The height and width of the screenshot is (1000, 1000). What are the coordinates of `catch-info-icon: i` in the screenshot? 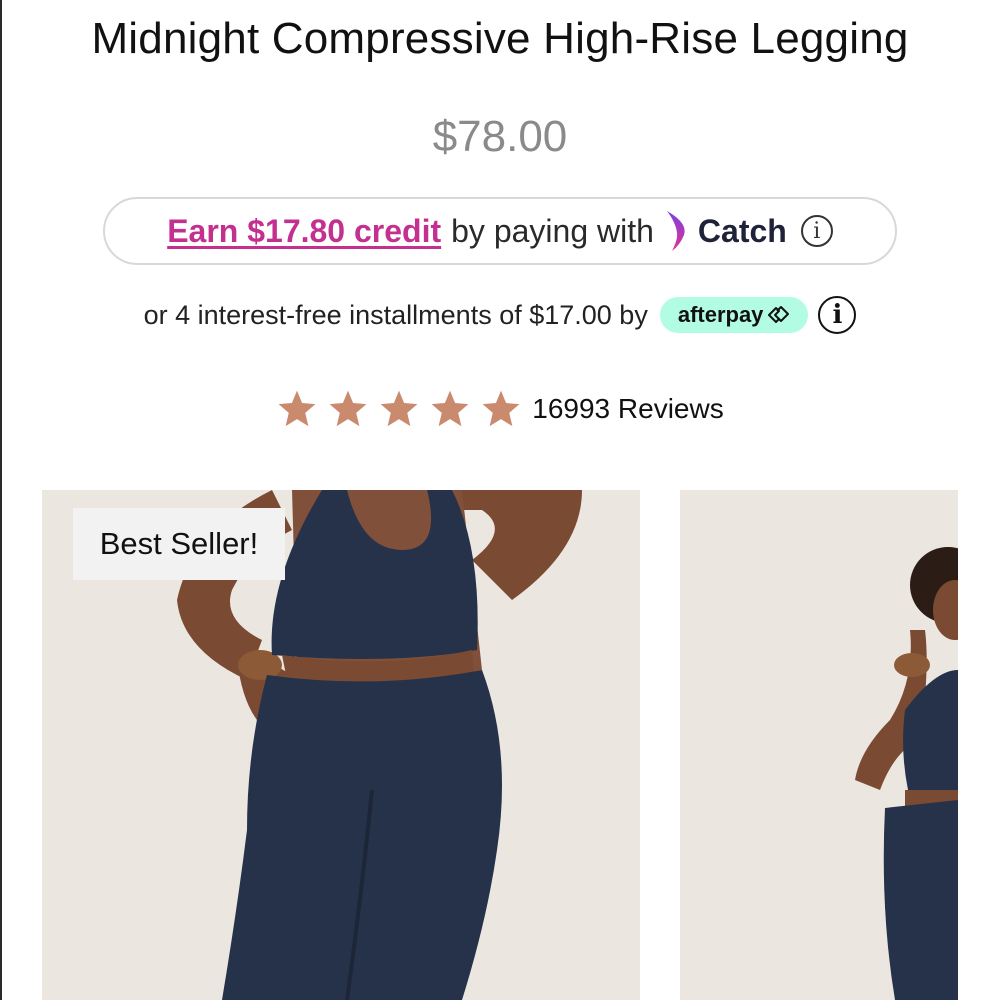 It's located at (816, 231).